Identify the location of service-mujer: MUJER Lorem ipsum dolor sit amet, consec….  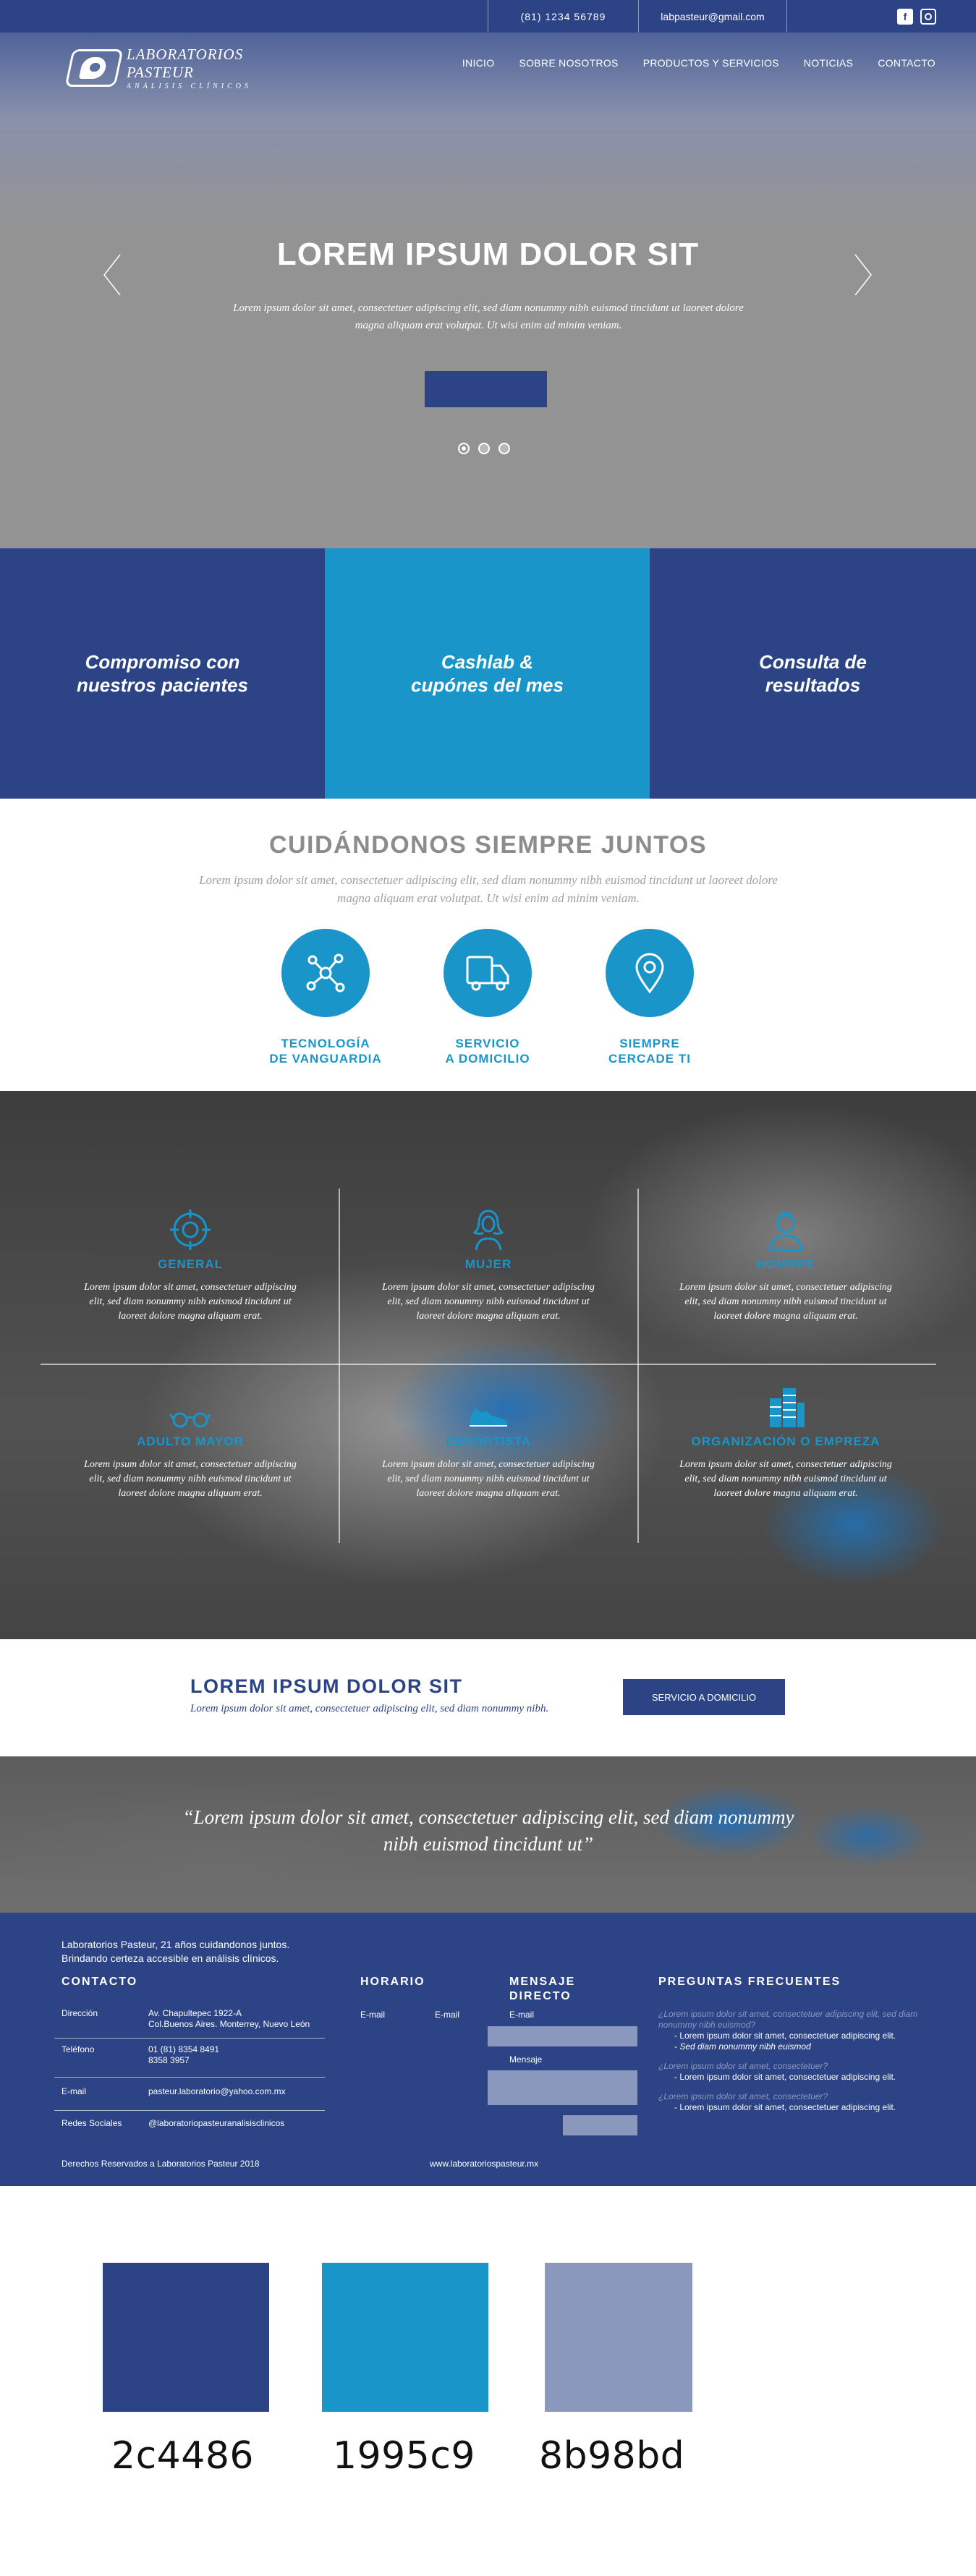
(488, 1265).